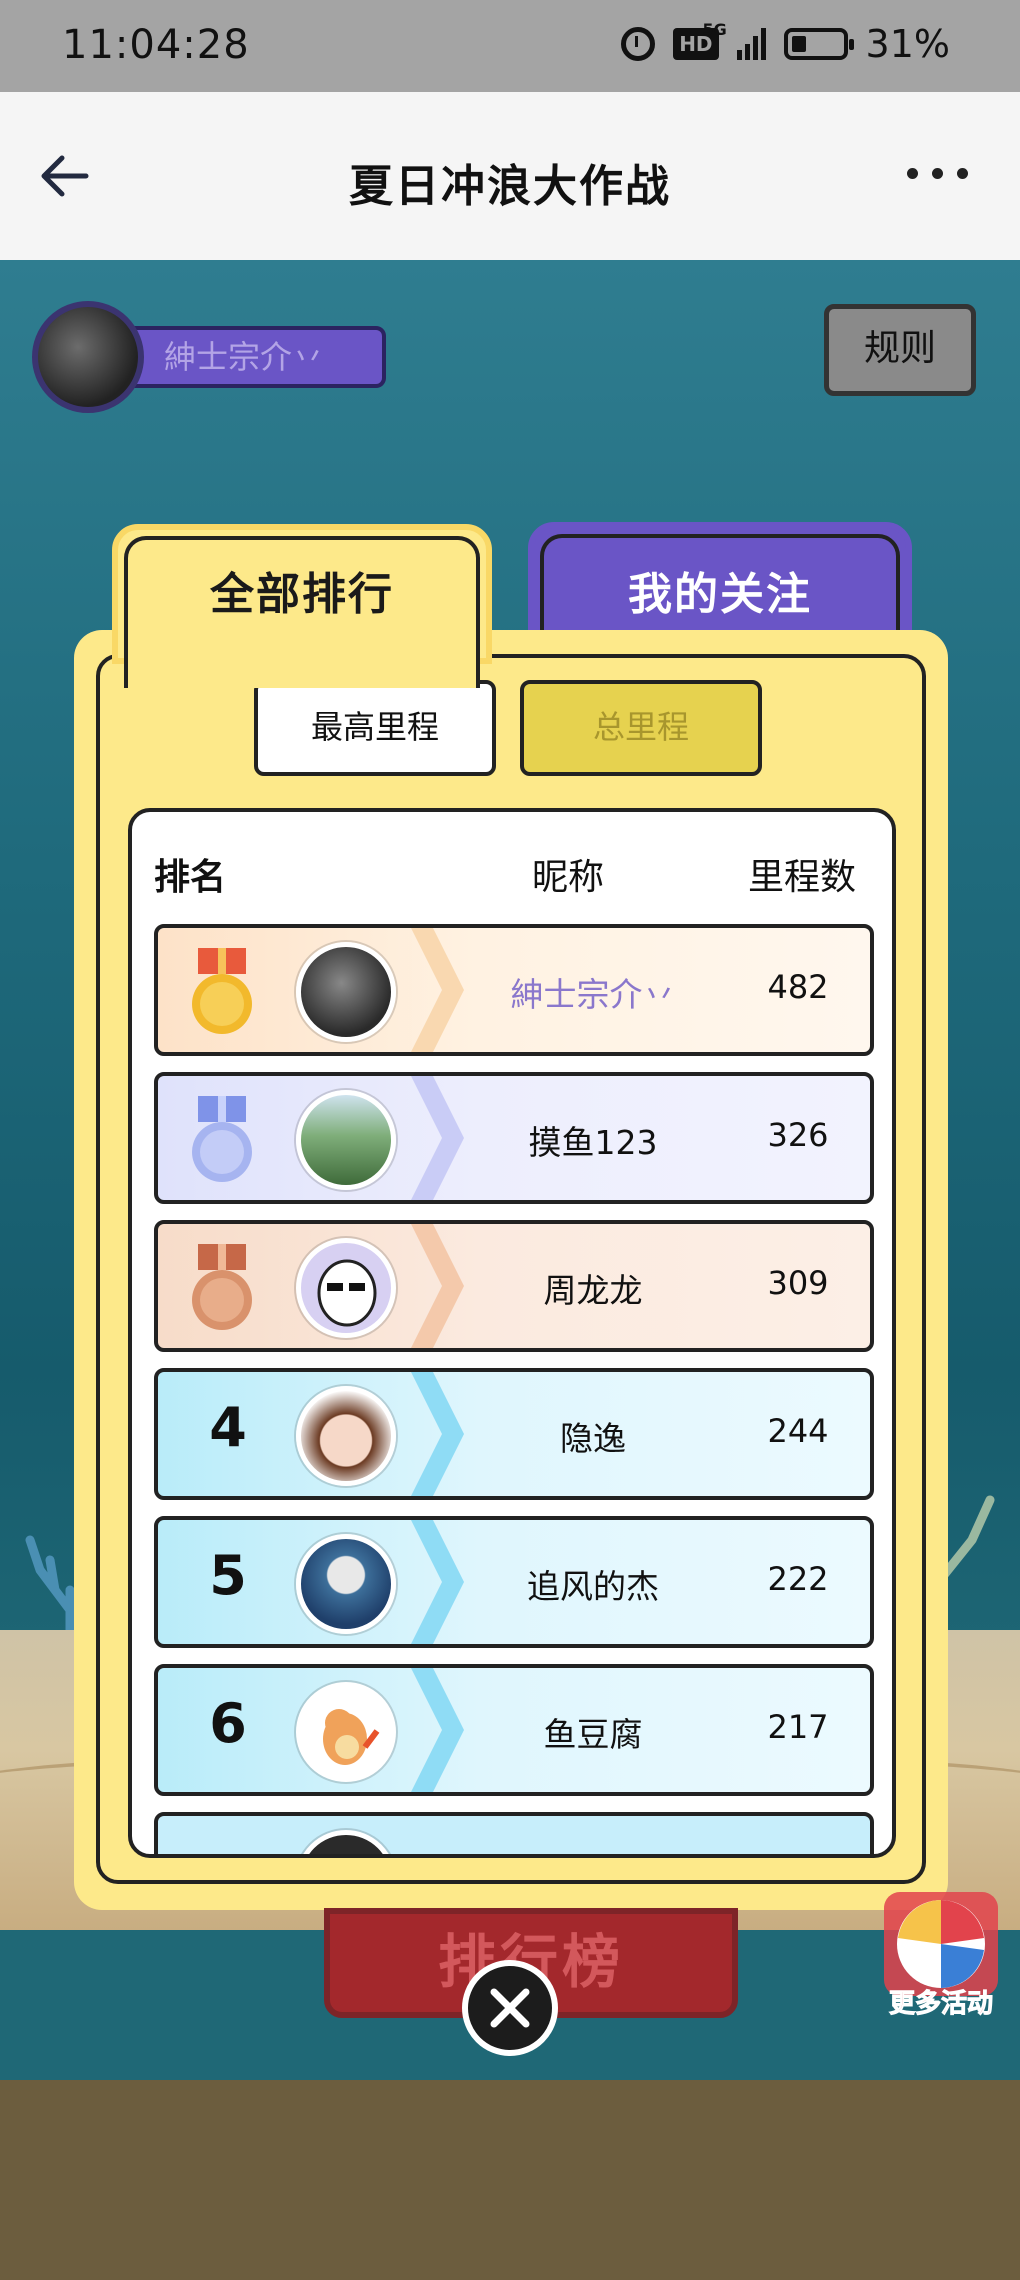  I want to click on status-icons: HD 5G 31%, so click(785, 43).